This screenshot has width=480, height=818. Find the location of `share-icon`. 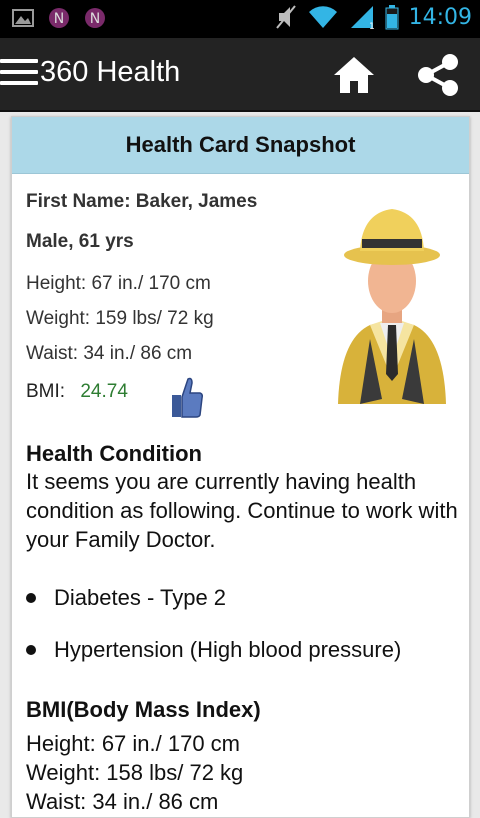

share-icon is located at coordinates (438, 75).